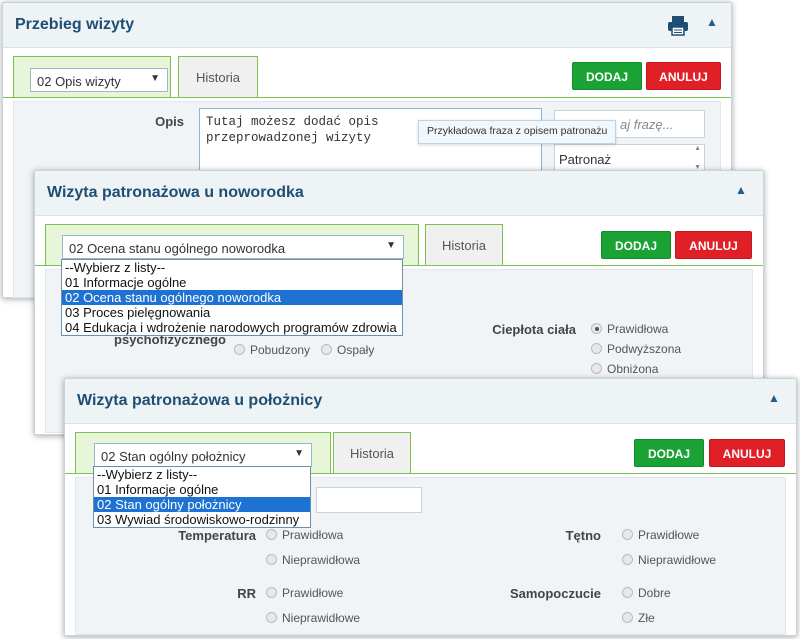 This screenshot has width=800, height=639. I want to click on phrase-list-item: Patronaż, so click(585, 159).